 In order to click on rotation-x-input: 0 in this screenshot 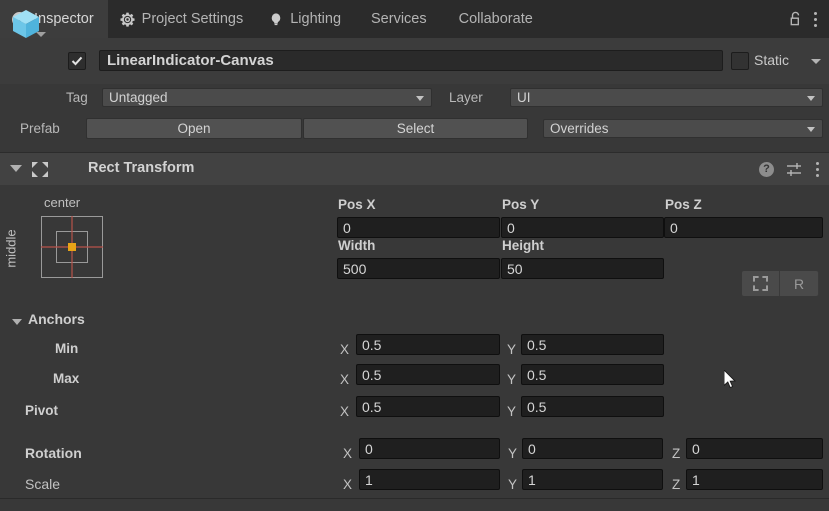, I will do `click(429, 448)`.